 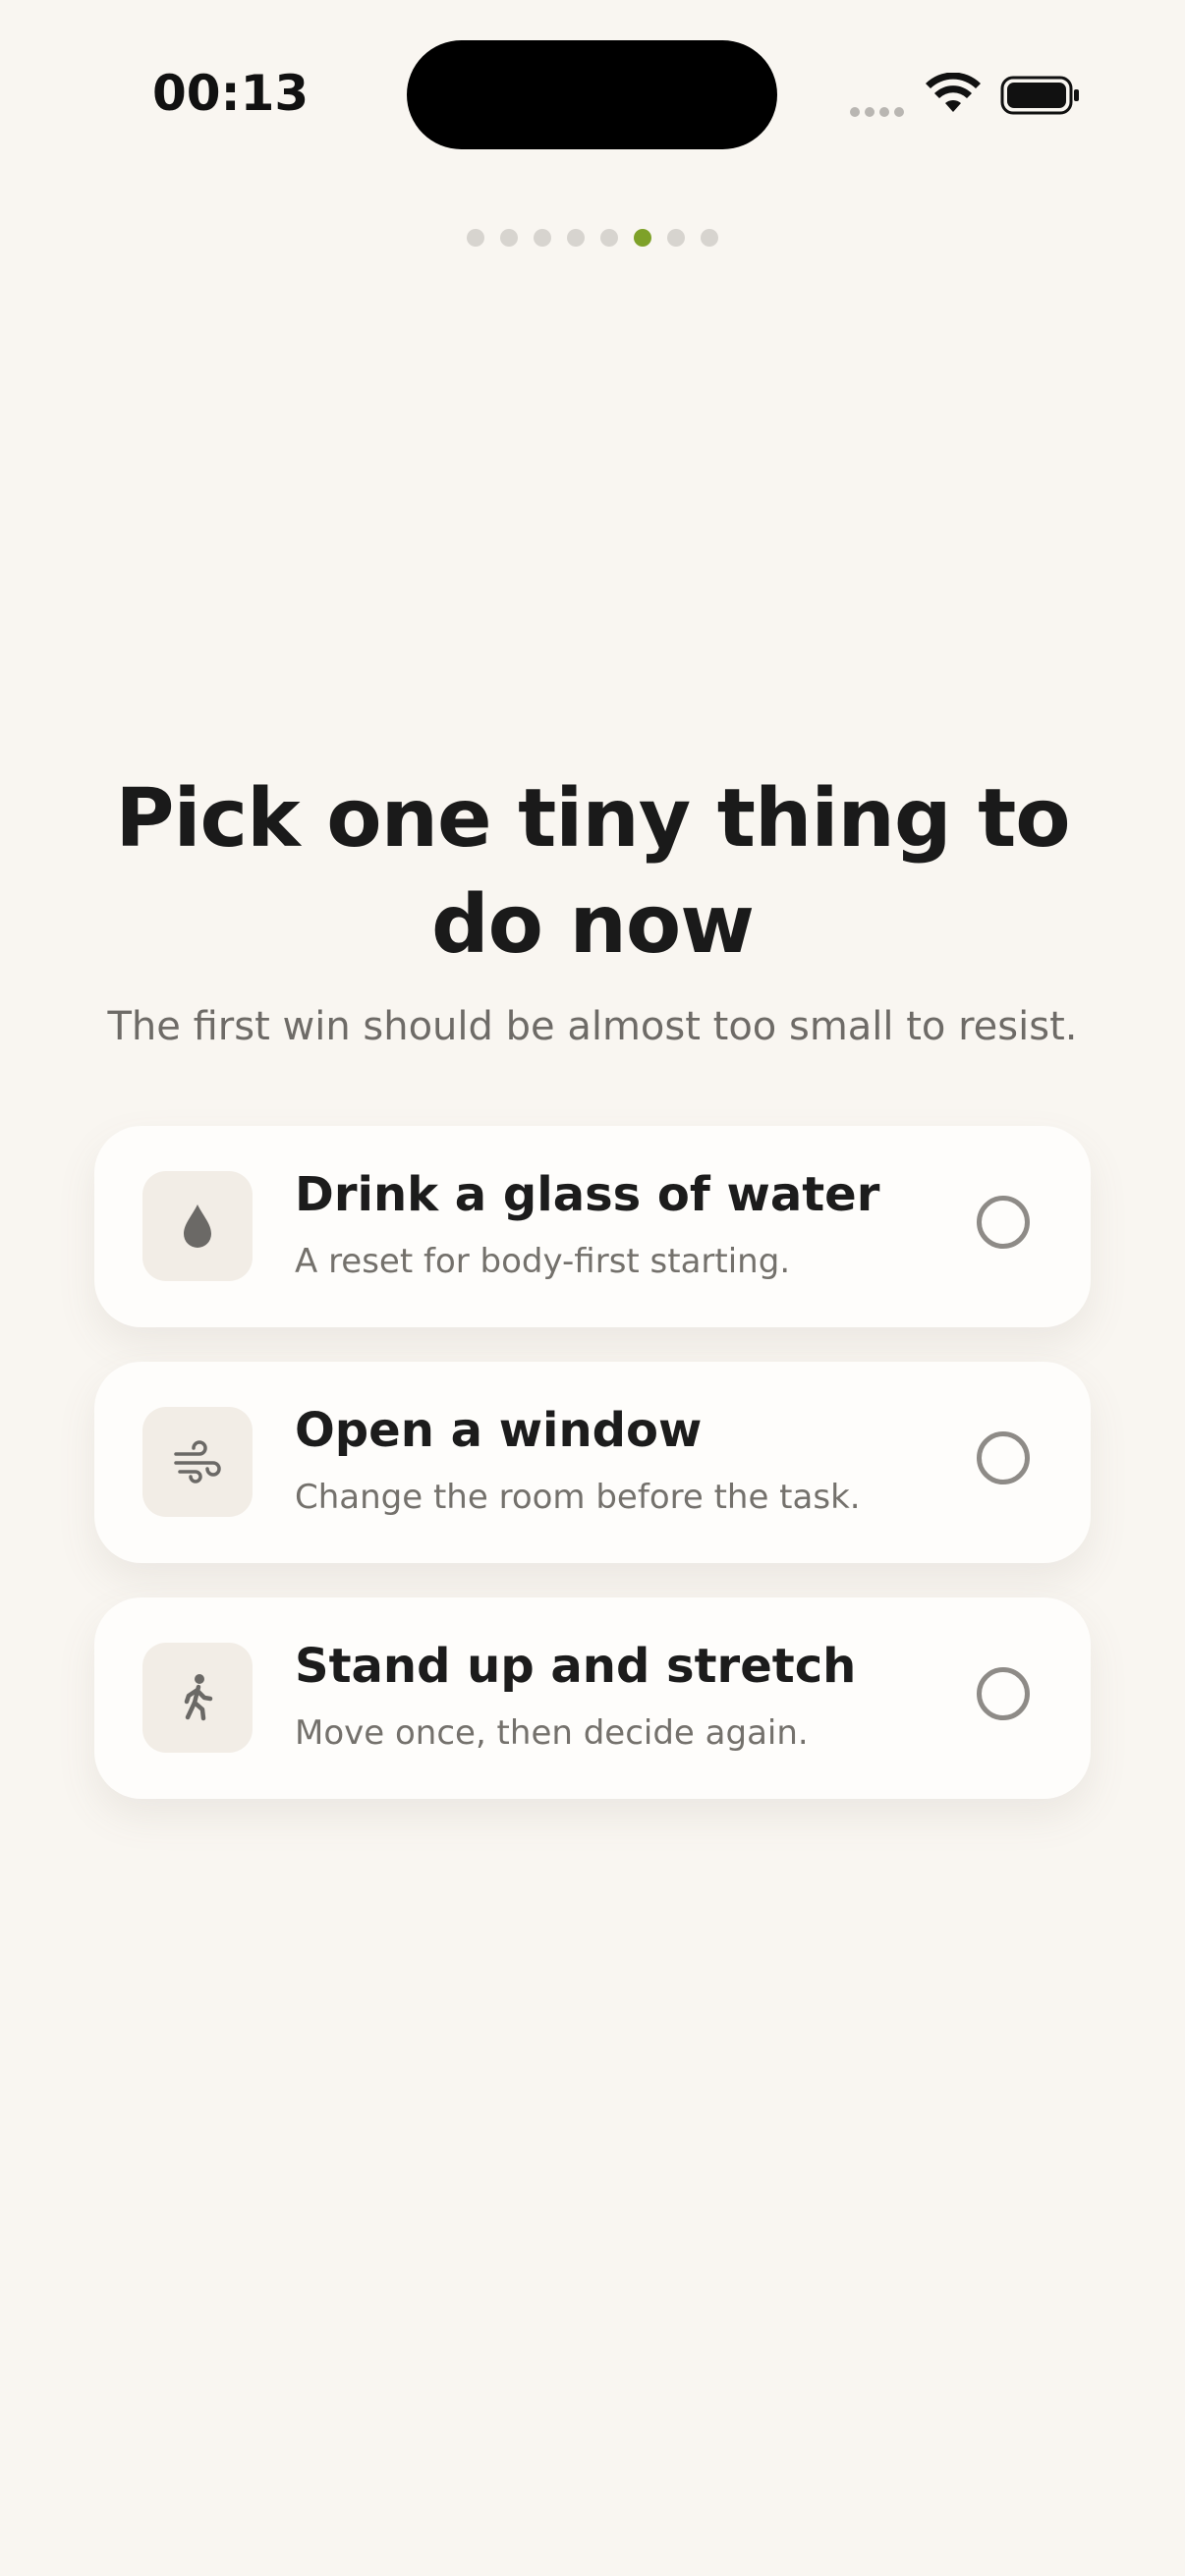 I want to click on option-title: Drink a glass of water, so click(x=588, y=1194).